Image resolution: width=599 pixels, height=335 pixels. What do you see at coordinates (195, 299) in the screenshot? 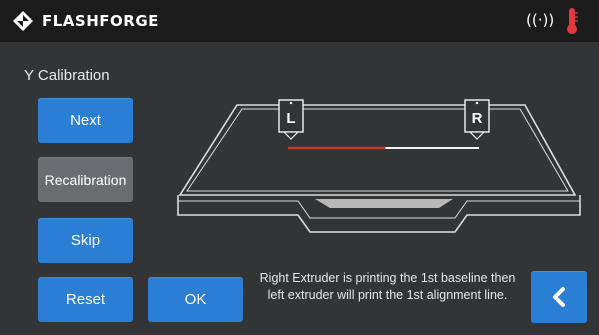
I see `ok-button: OK` at bounding box center [195, 299].